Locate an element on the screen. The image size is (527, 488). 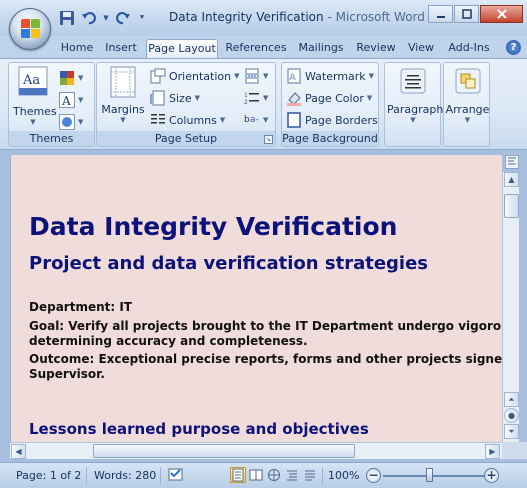
minimize-icon is located at coordinates (440, 17).